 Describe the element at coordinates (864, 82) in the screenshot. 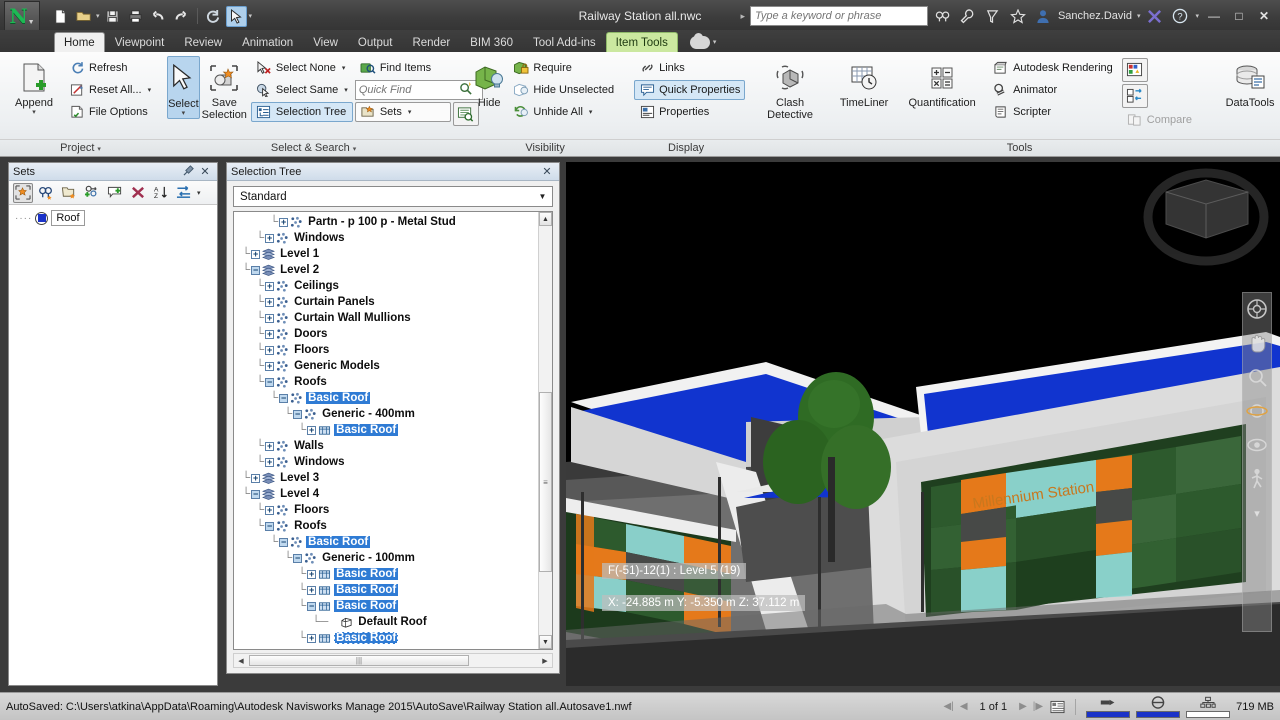

I see `timeliner-button: TimeLiner` at that location.